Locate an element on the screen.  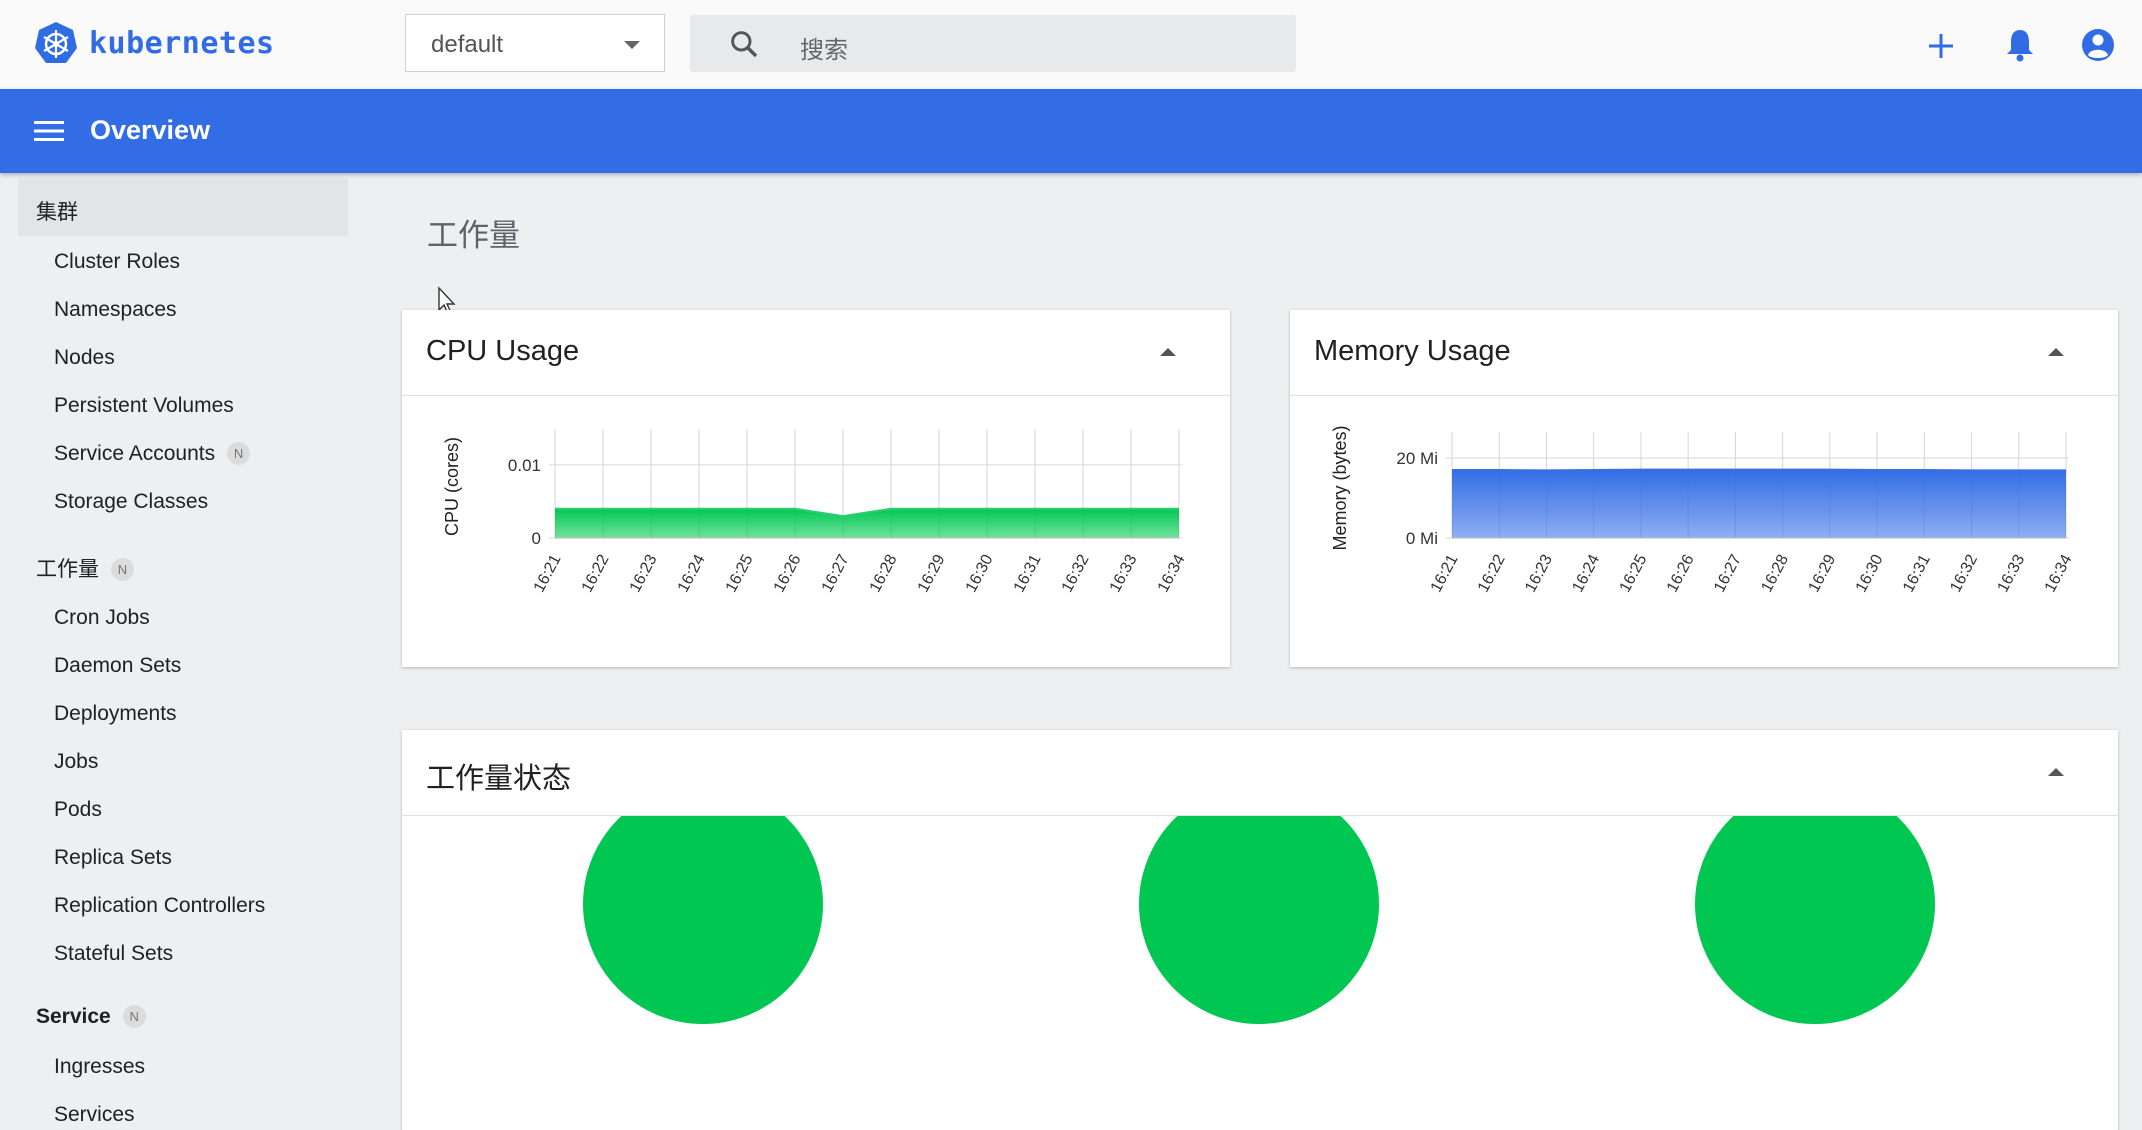
sidebar-item-service-accounts: Service Accounts N is located at coordinates (152, 454).